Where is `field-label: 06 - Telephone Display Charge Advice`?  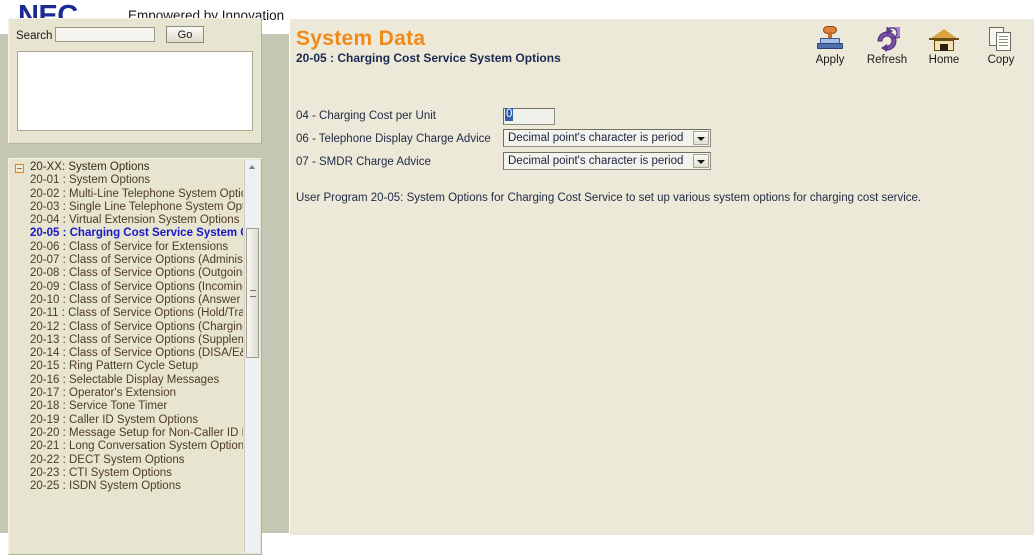 field-label: 06 - Telephone Display Charge Advice is located at coordinates (393, 139).